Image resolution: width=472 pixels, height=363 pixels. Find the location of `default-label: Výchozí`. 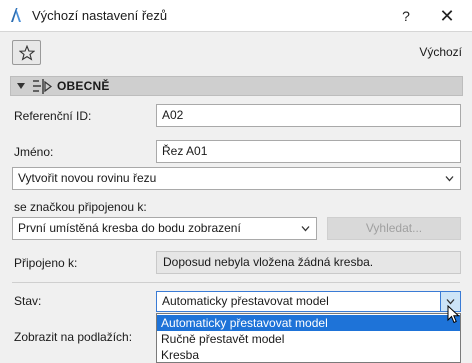

default-label: Výchozí is located at coordinates (440, 52).